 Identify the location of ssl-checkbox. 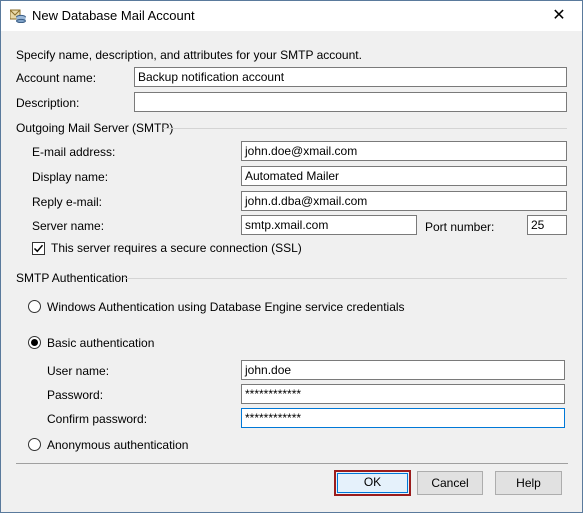
(38, 248).